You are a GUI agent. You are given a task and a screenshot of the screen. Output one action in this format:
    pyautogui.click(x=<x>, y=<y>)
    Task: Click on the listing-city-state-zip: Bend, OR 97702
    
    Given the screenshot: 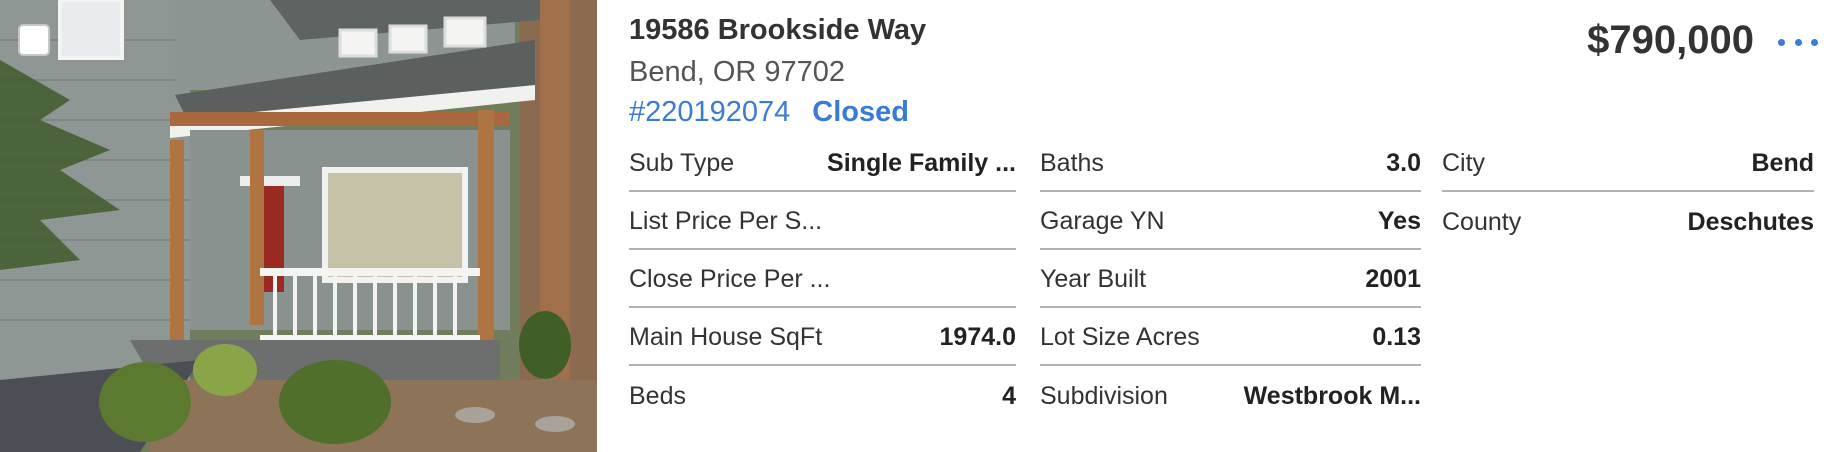 What is the action you would take?
    pyautogui.click(x=737, y=72)
    